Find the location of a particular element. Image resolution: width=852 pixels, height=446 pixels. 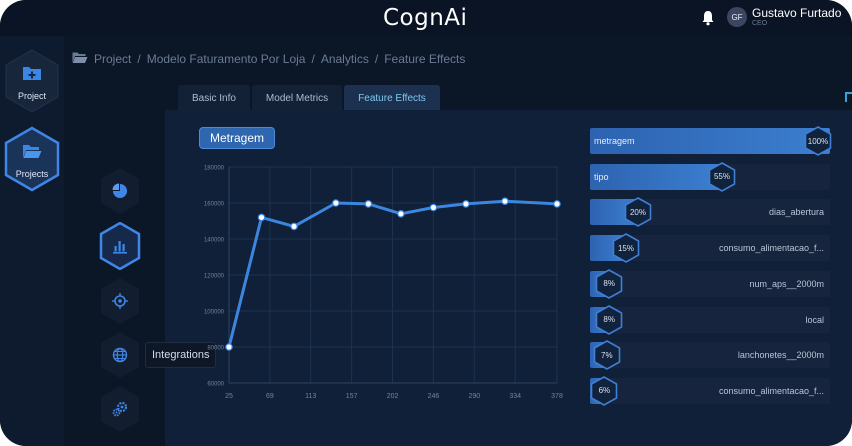

x-tick-label: 246 is located at coordinates (434, 396).